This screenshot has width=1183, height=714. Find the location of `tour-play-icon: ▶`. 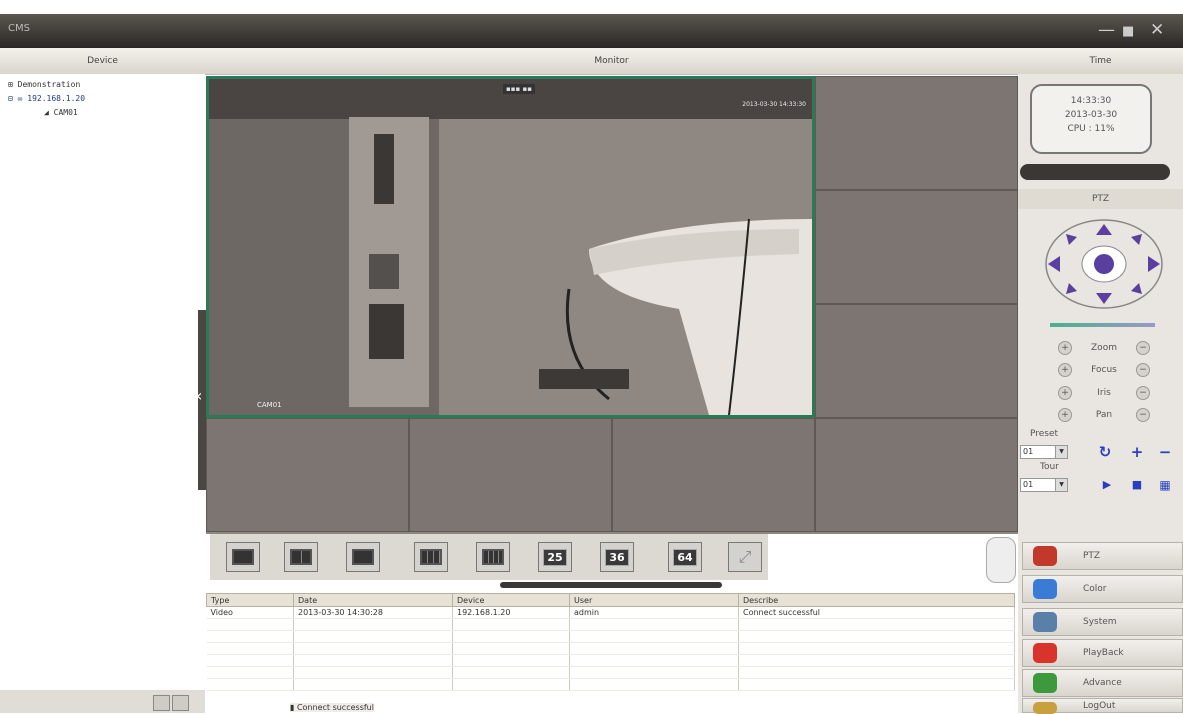

tour-play-icon: ▶ is located at coordinates (1107, 485).